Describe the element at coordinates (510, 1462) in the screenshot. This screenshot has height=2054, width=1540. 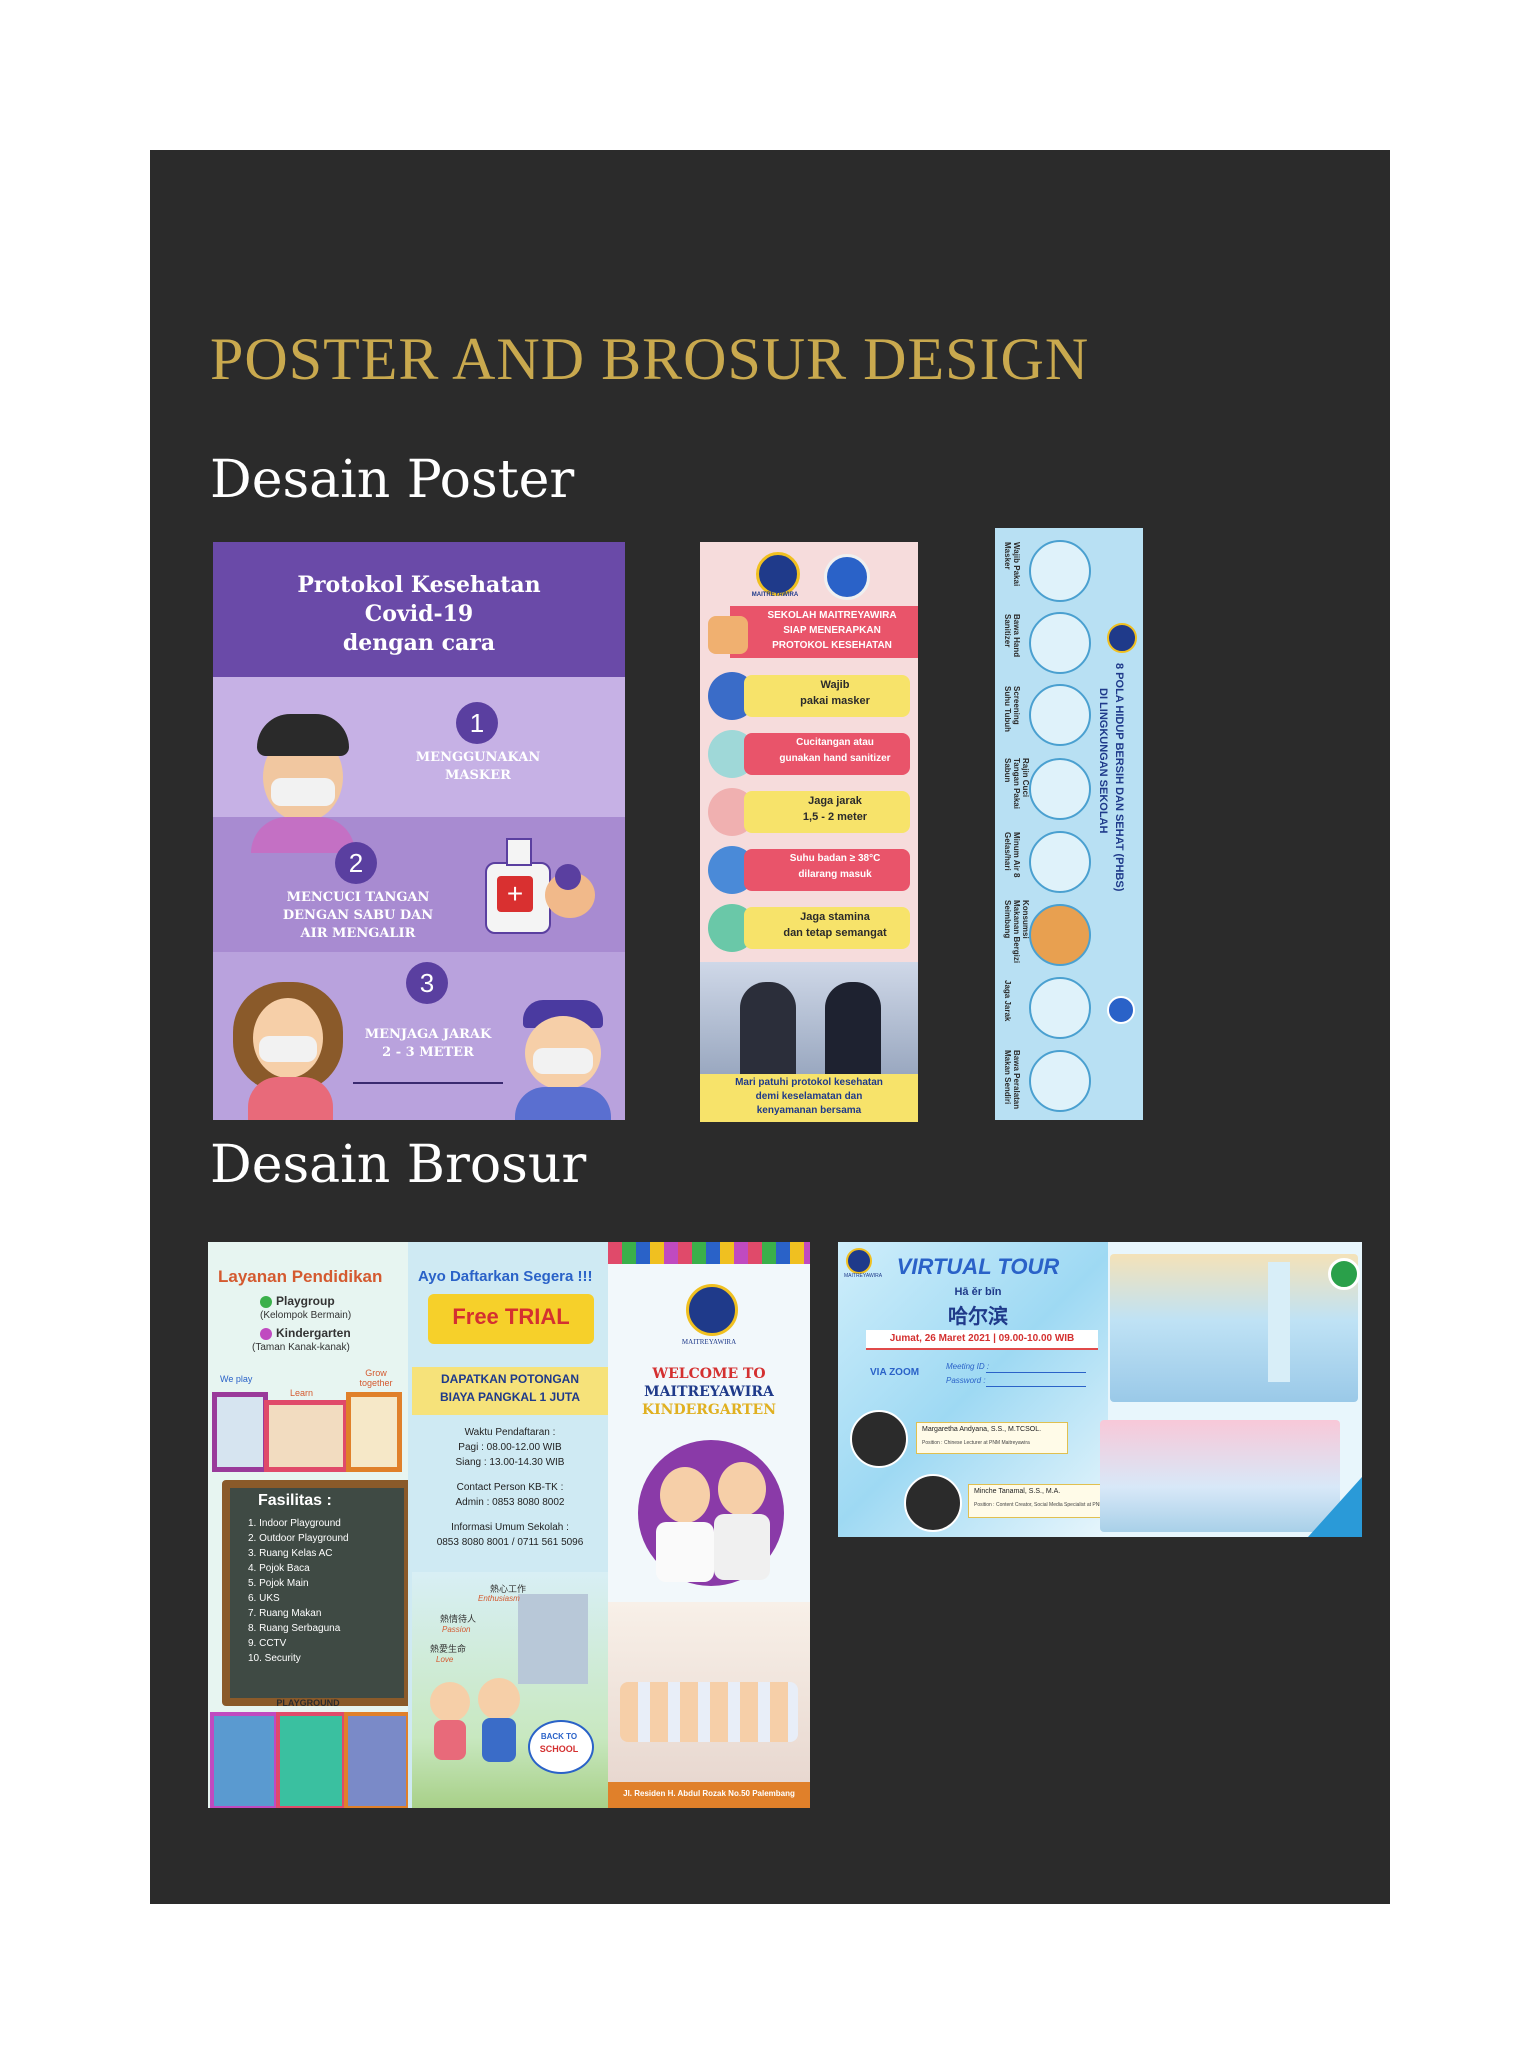
I see `waktu-line-3: Siang : 13.00-14.30 WIB` at that location.